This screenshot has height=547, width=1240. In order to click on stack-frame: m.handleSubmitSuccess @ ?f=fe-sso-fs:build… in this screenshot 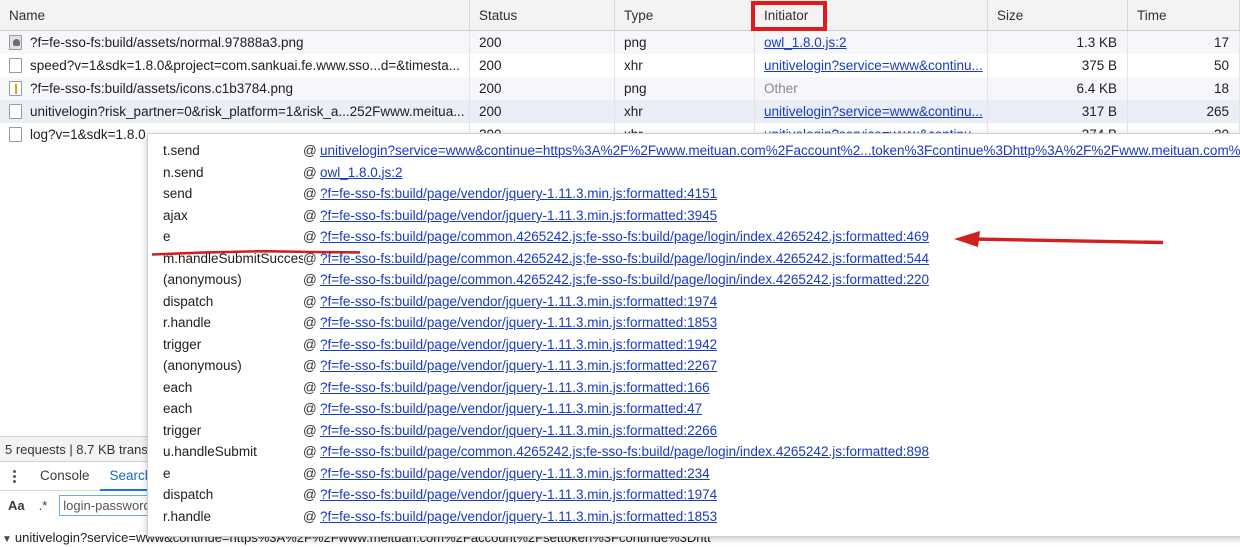, I will do `click(694, 259)`.